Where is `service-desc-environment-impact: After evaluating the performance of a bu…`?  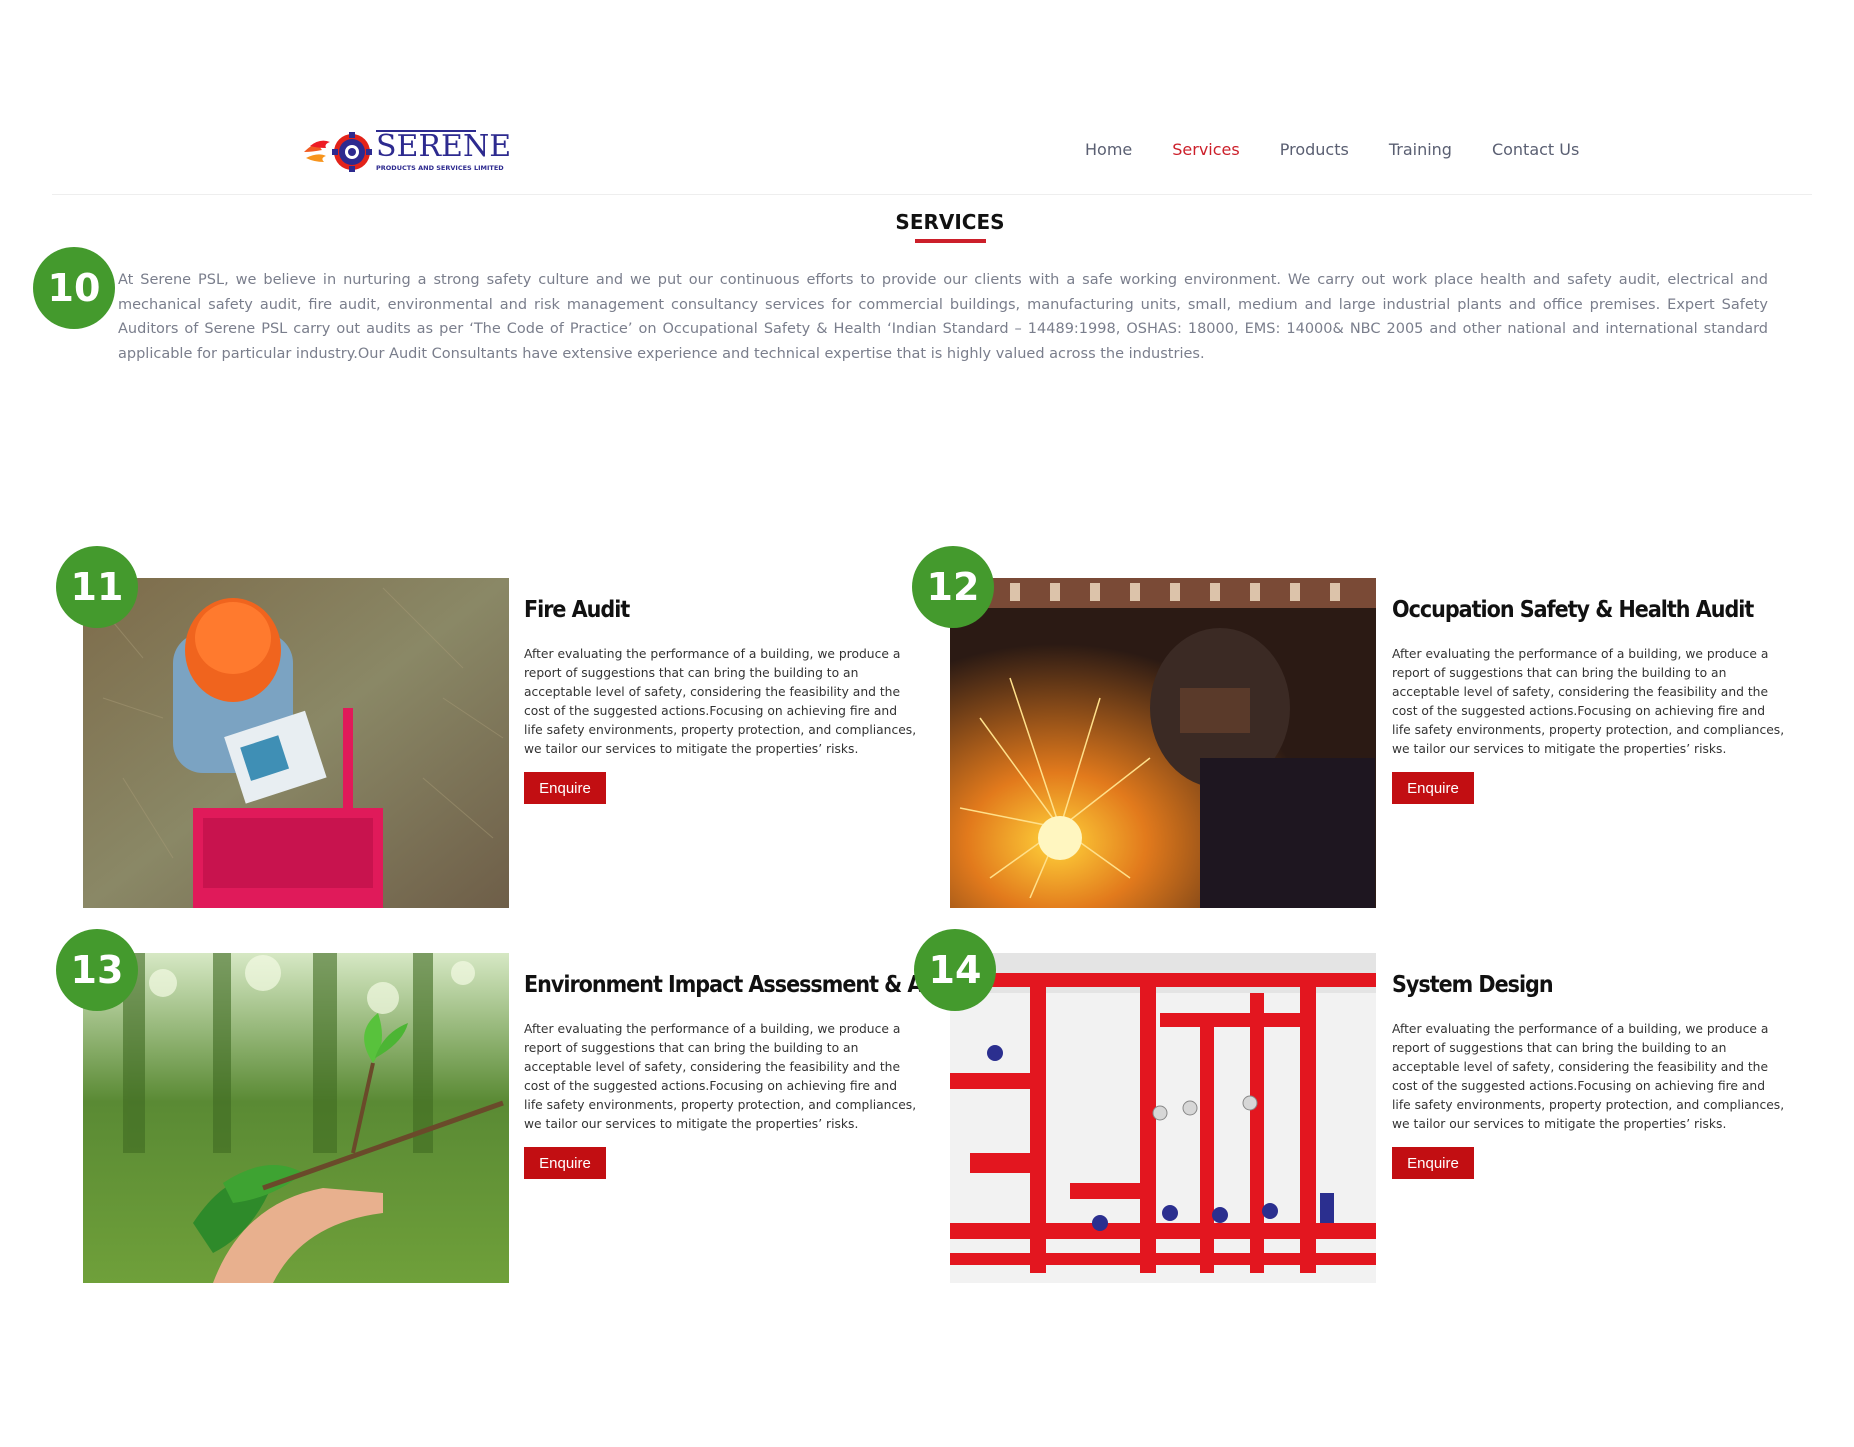 service-desc-environment-impact: After evaluating the performance of a bu… is located at coordinates (720, 1076).